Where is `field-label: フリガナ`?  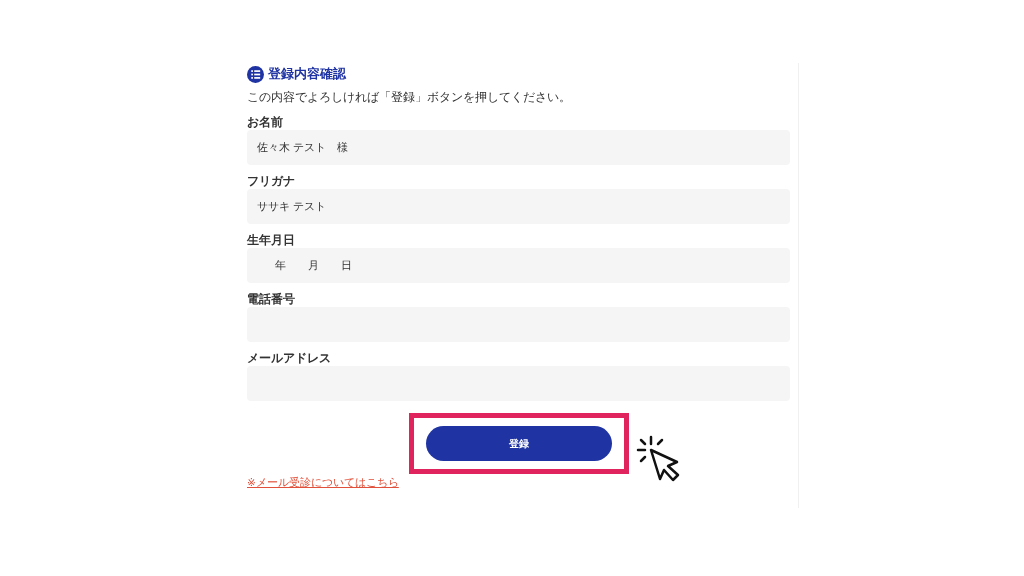
field-label: フリガナ is located at coordinates (271, 181).